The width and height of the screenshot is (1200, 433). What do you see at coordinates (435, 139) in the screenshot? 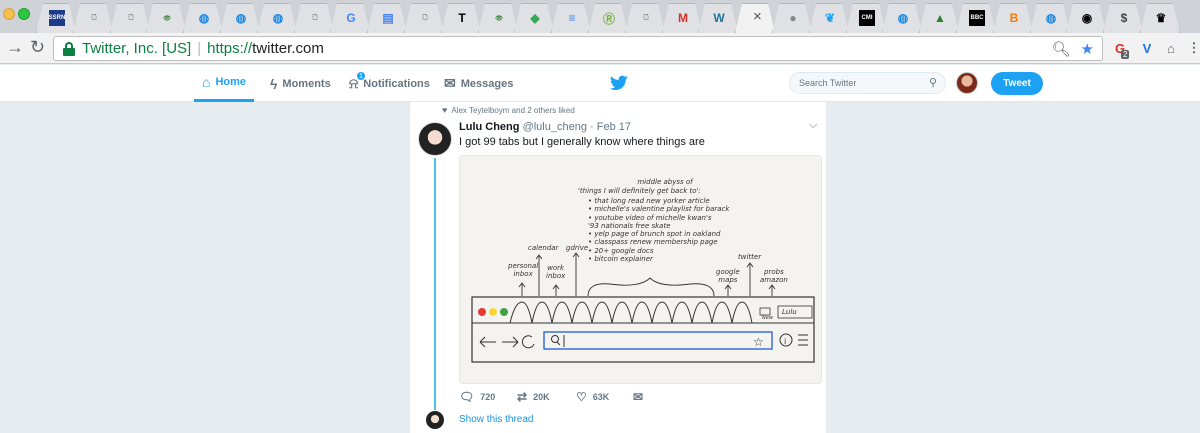
I see `author-avatar` at bounding box center [435, 139].